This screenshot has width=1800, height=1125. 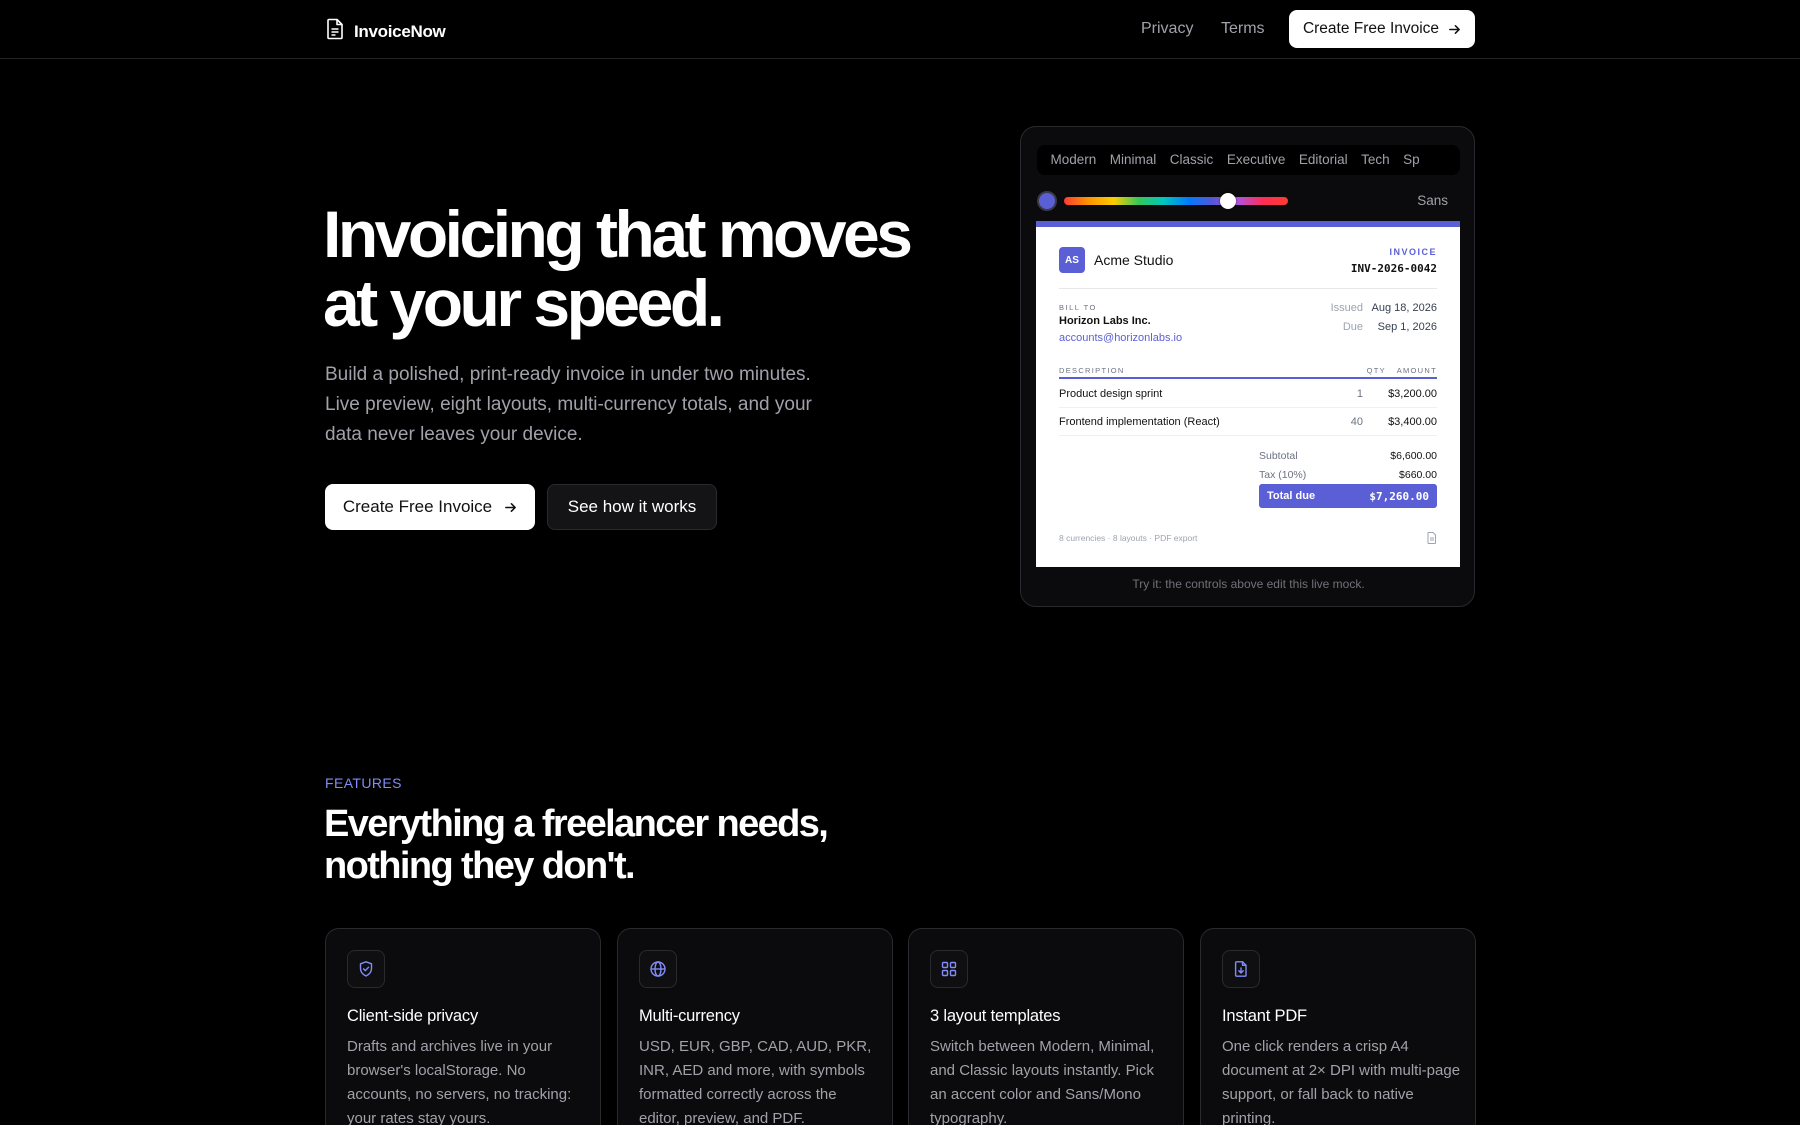 I want to click on features-eyebrow: FEATURES, so click(x=363, y=783).